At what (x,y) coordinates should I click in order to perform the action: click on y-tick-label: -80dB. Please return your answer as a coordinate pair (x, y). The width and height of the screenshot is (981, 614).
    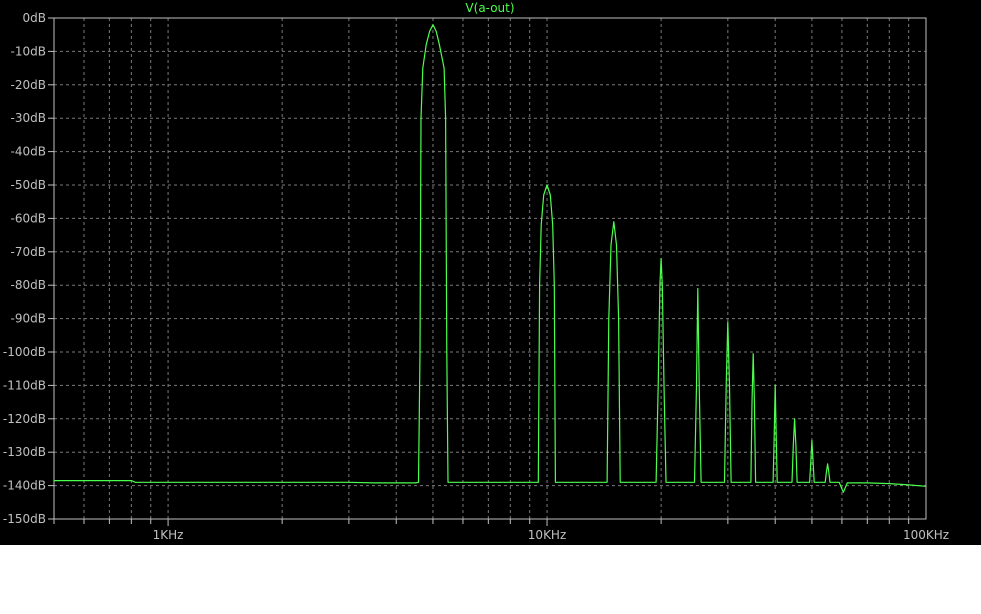
    Looking at the image, I should click on (28, 285).